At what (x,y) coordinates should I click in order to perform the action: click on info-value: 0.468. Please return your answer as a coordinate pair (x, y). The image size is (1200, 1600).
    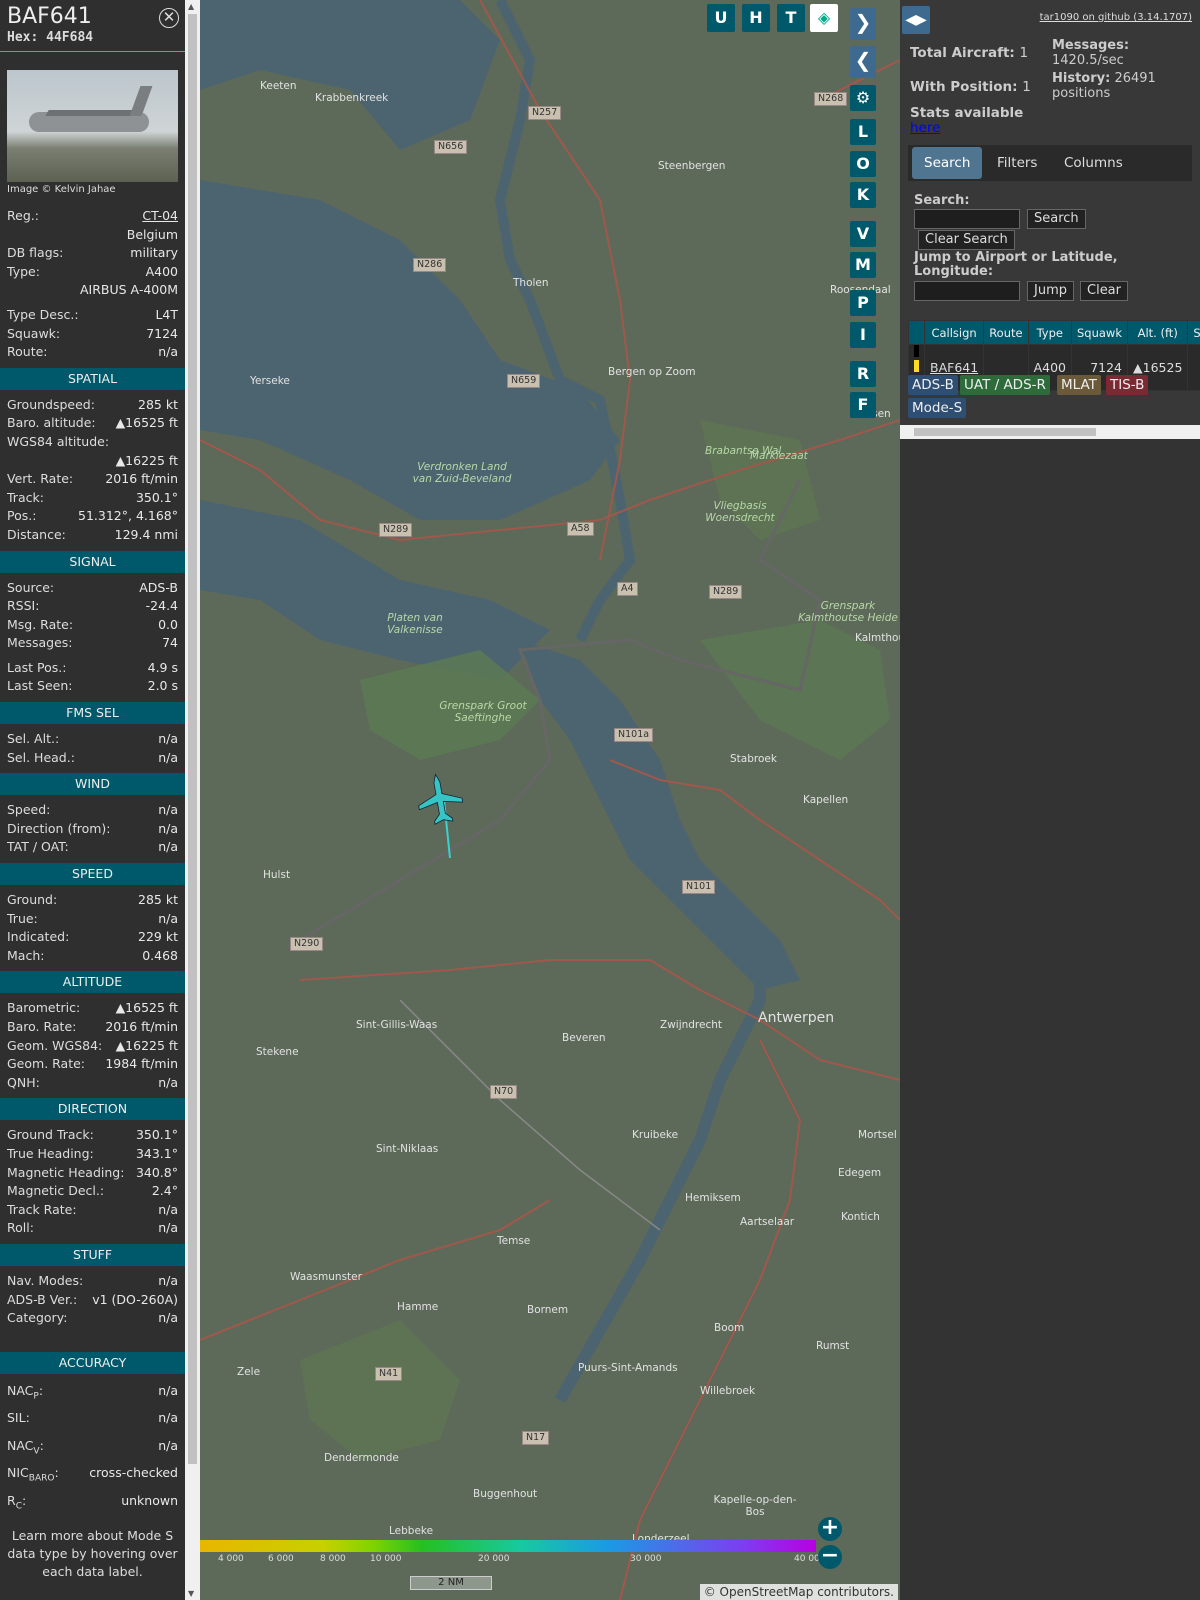
    Looking at the image, I should click on (160, 955).